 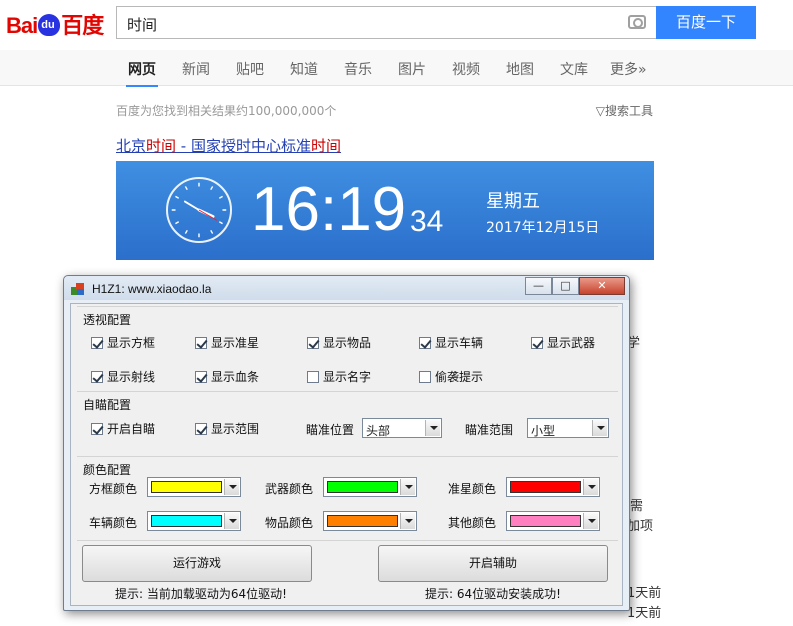 I want to click on checkbox-label: 显示武器, so click(x=571, y=343).